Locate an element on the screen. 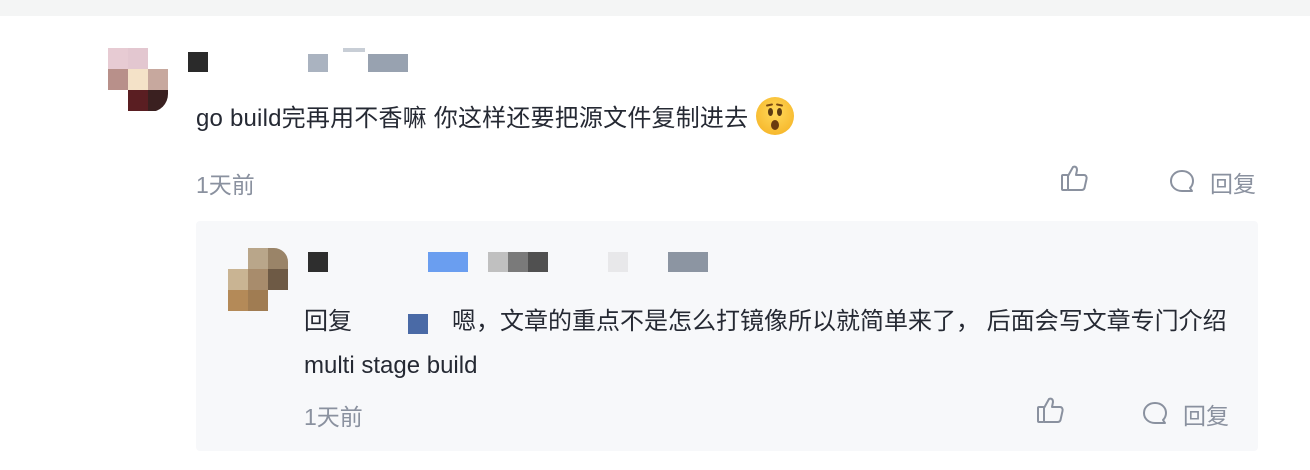 The width and height of the screenshot is (1310, 470). username-censored is located at coordinates (198, 62).